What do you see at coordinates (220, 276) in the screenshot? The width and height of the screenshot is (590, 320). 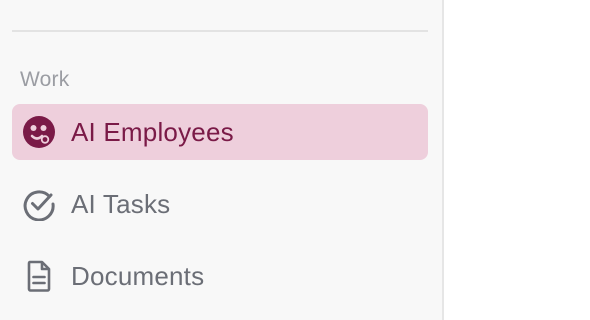 I see `sidebar-item-documents: Documents` at bounding box center [220, 276].